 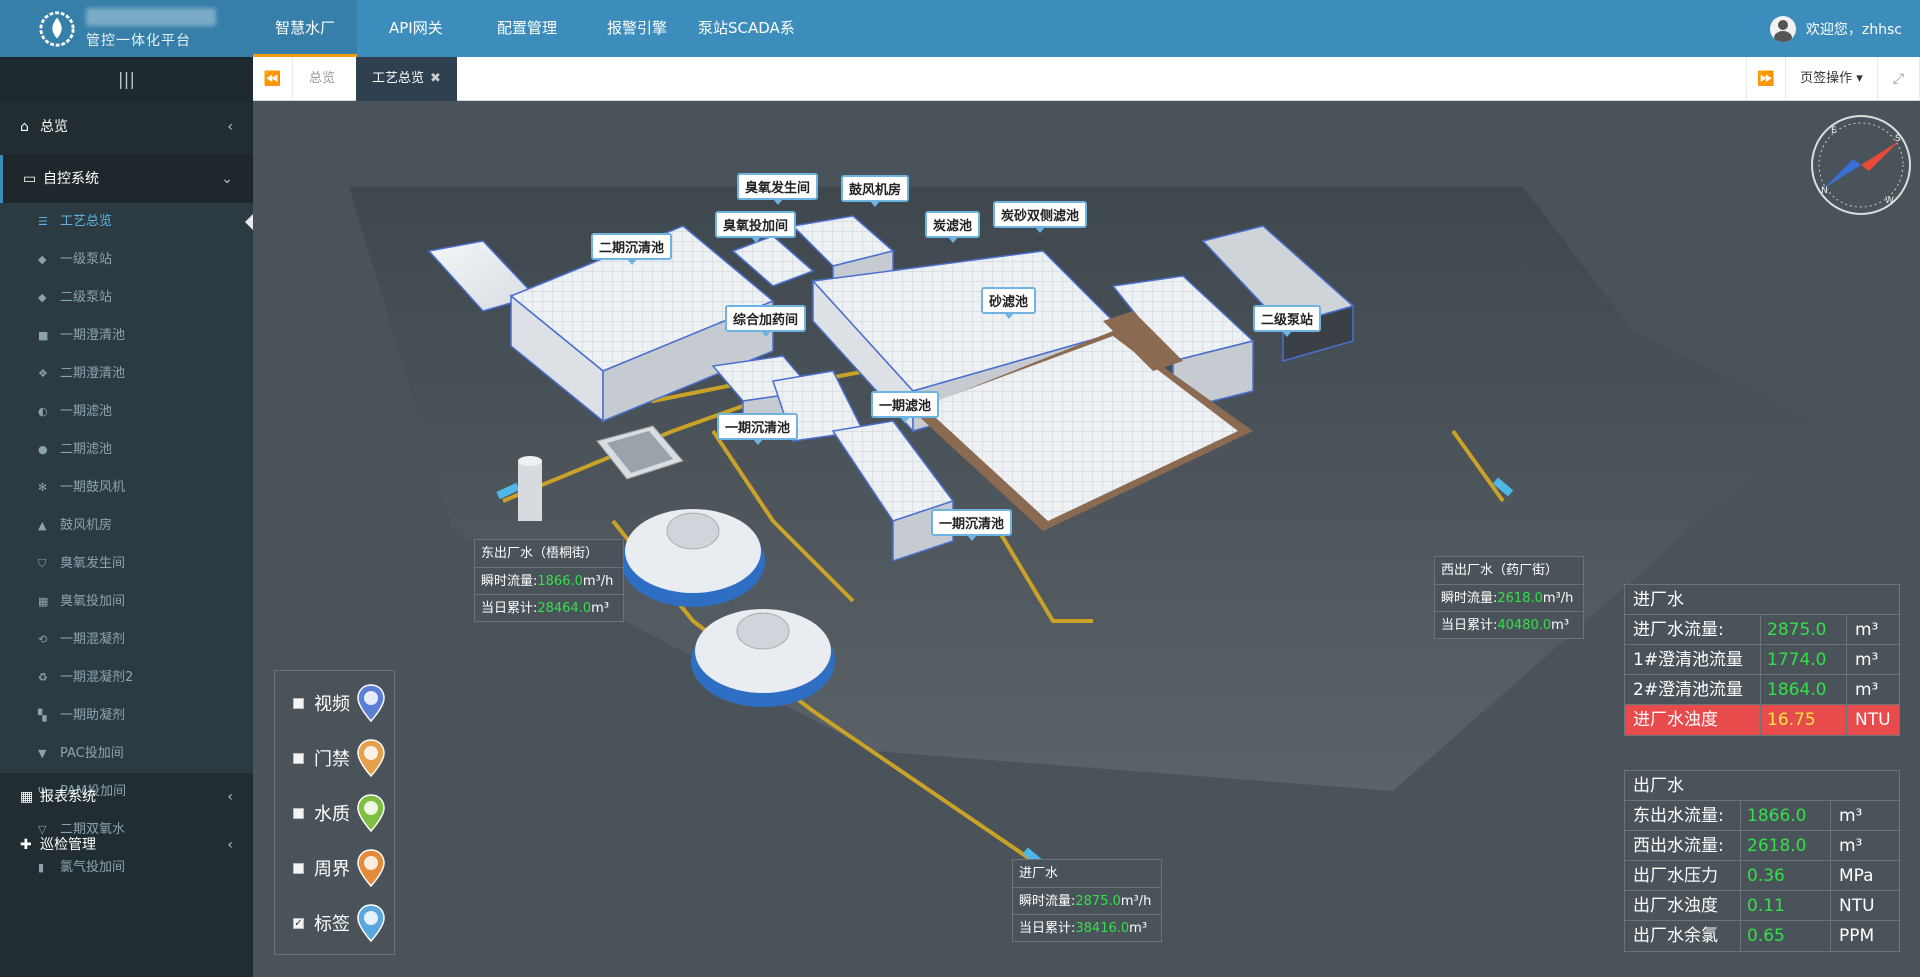 What do you see at coordinates (332, 704) in the screenshot?
I see `legend-label: 视频` at bounding box center [332, 704].